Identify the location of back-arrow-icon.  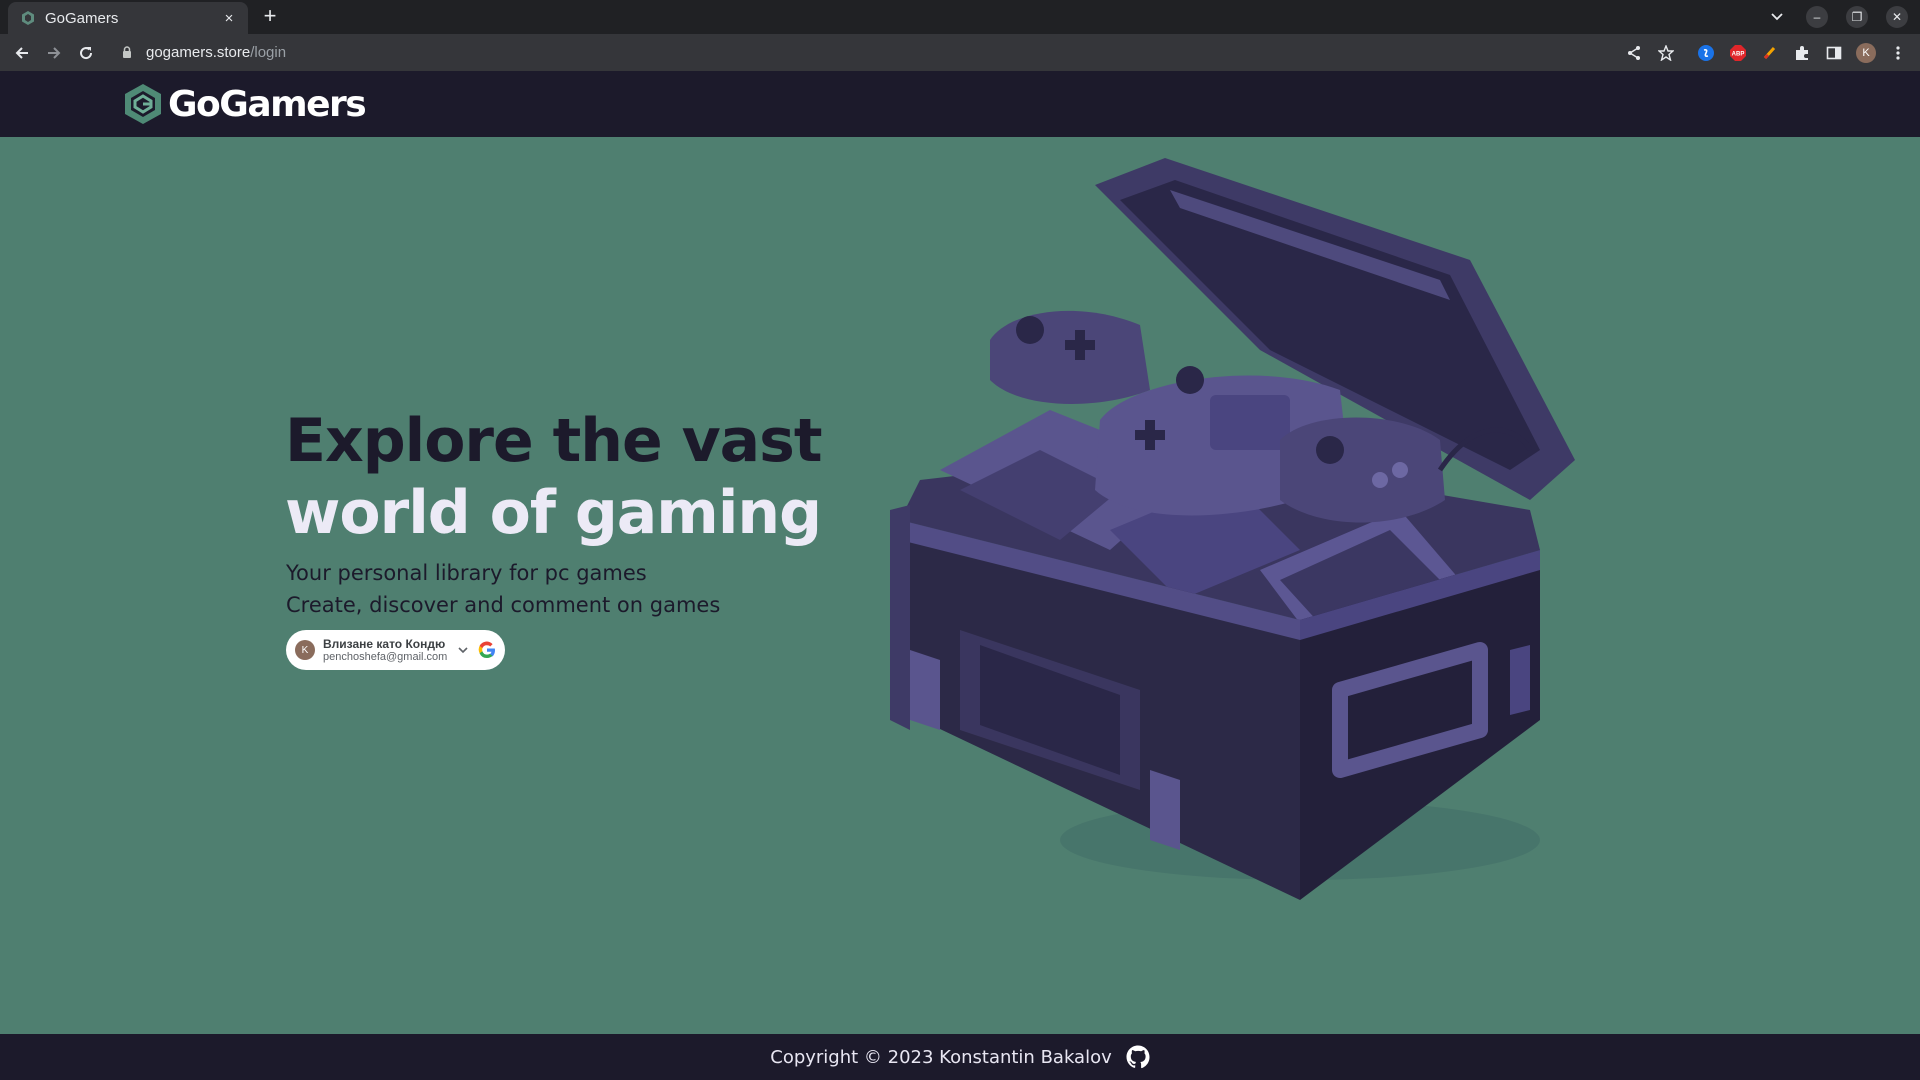
(22, 53).